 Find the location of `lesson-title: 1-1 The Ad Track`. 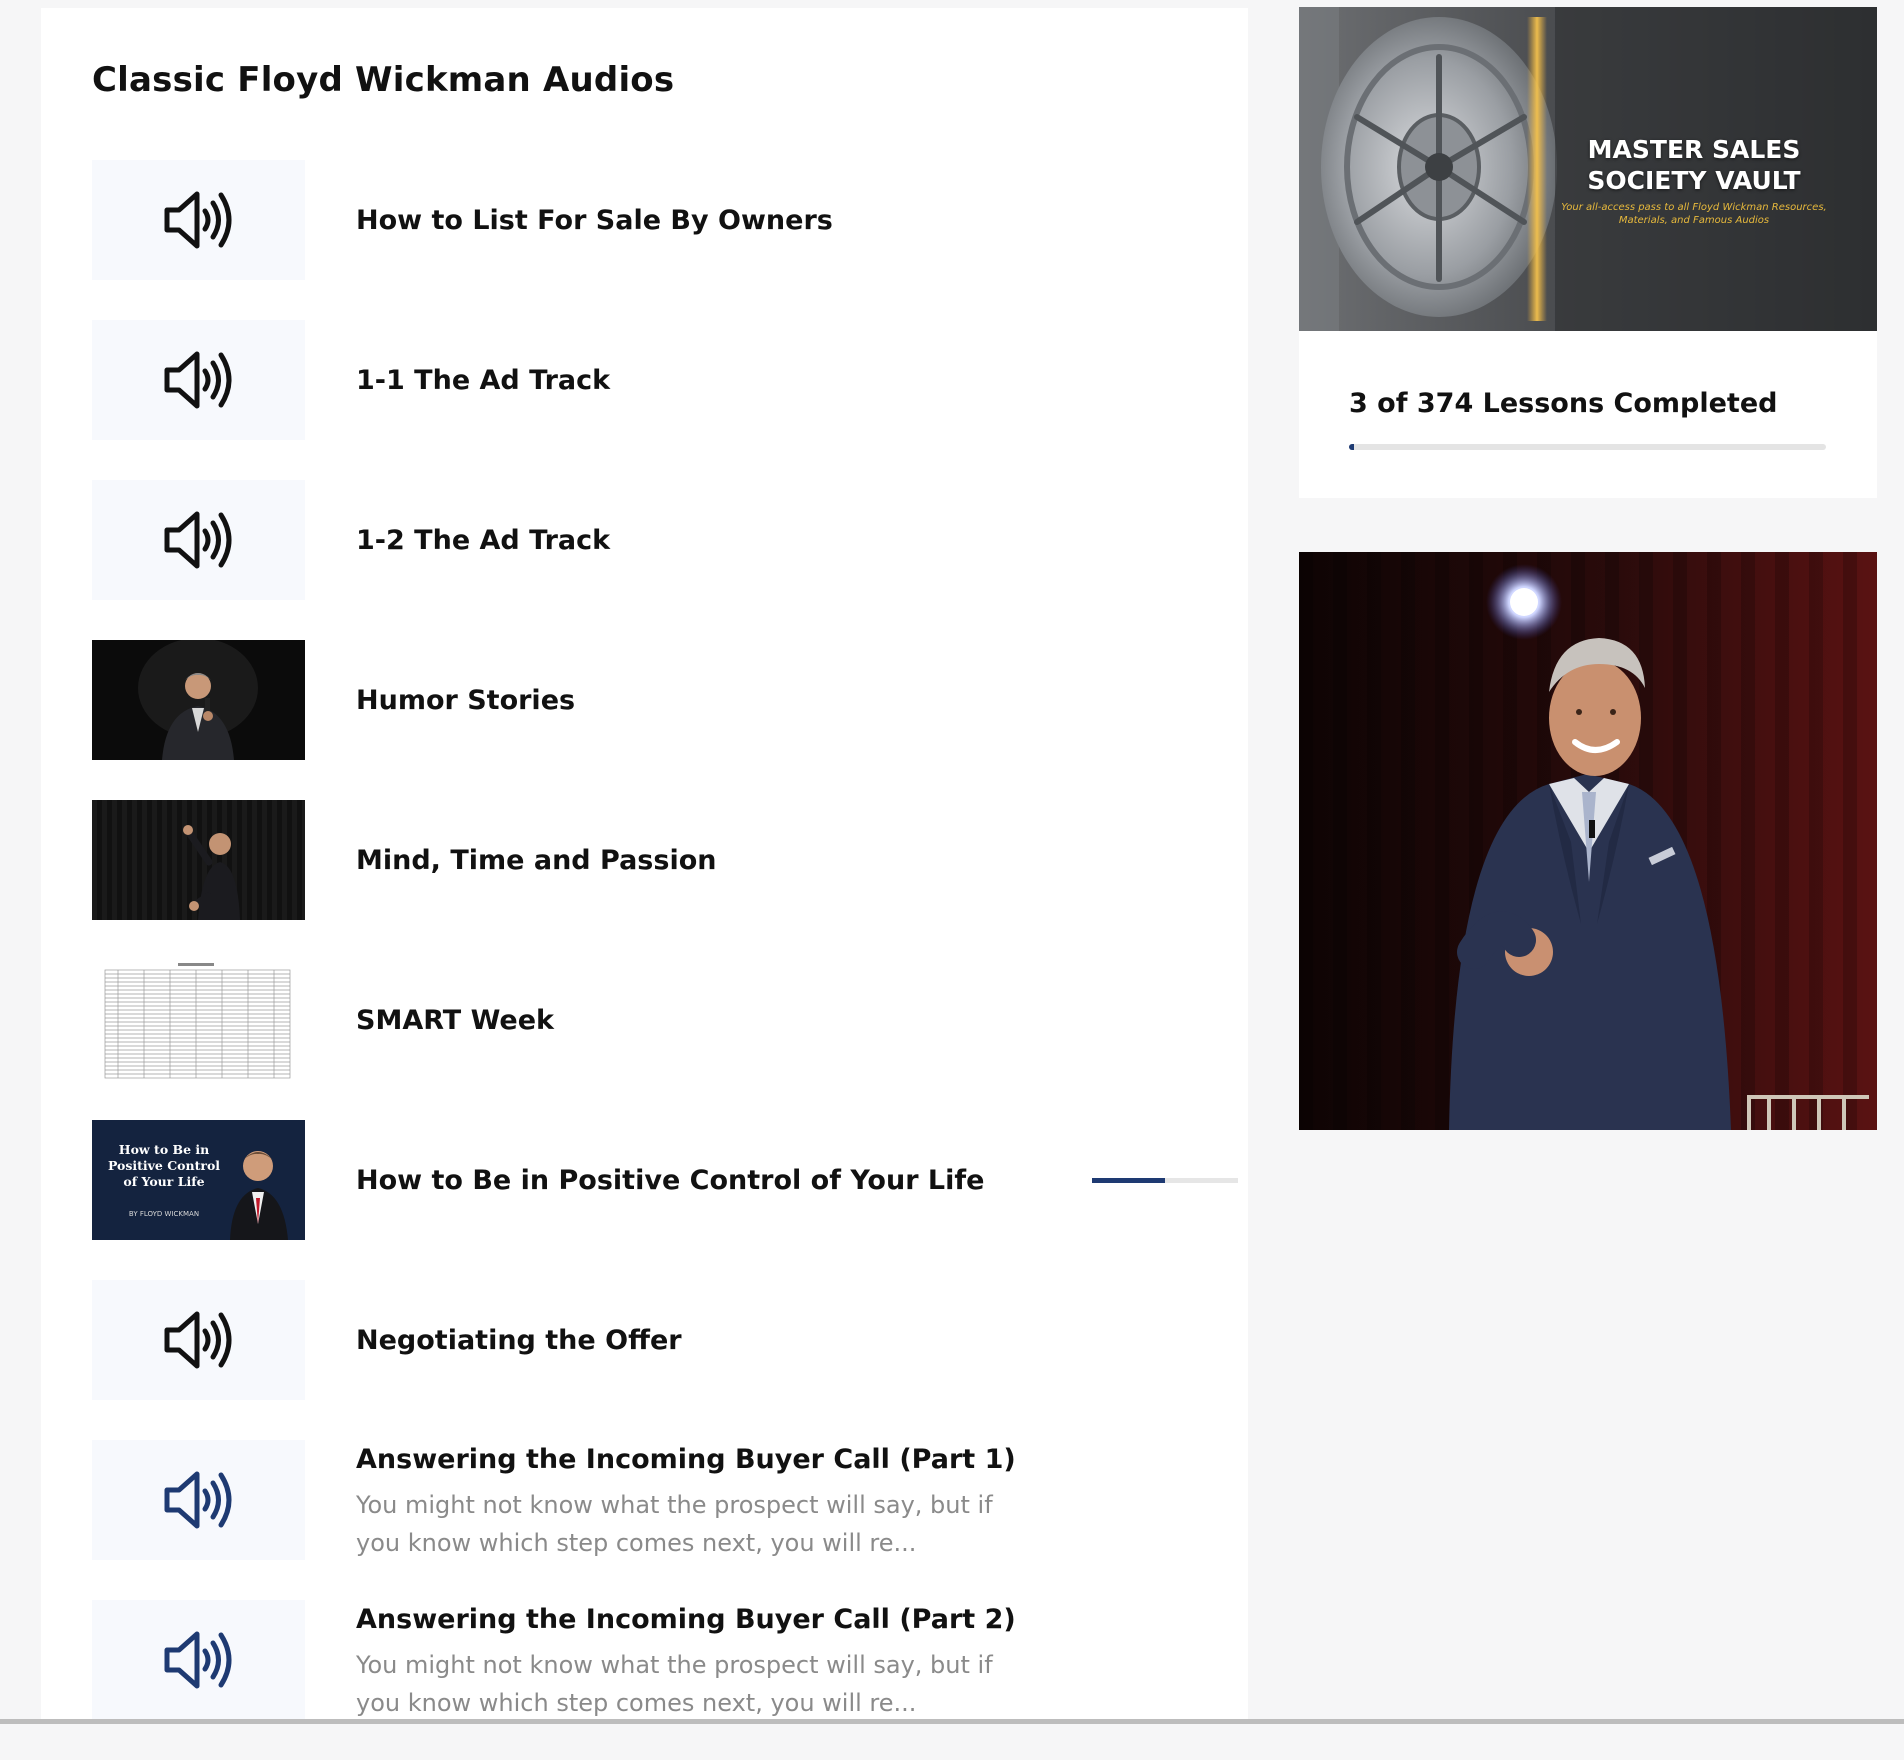

lesson-title: 1-1 The Ad Track is located at coordinates (483, 380).